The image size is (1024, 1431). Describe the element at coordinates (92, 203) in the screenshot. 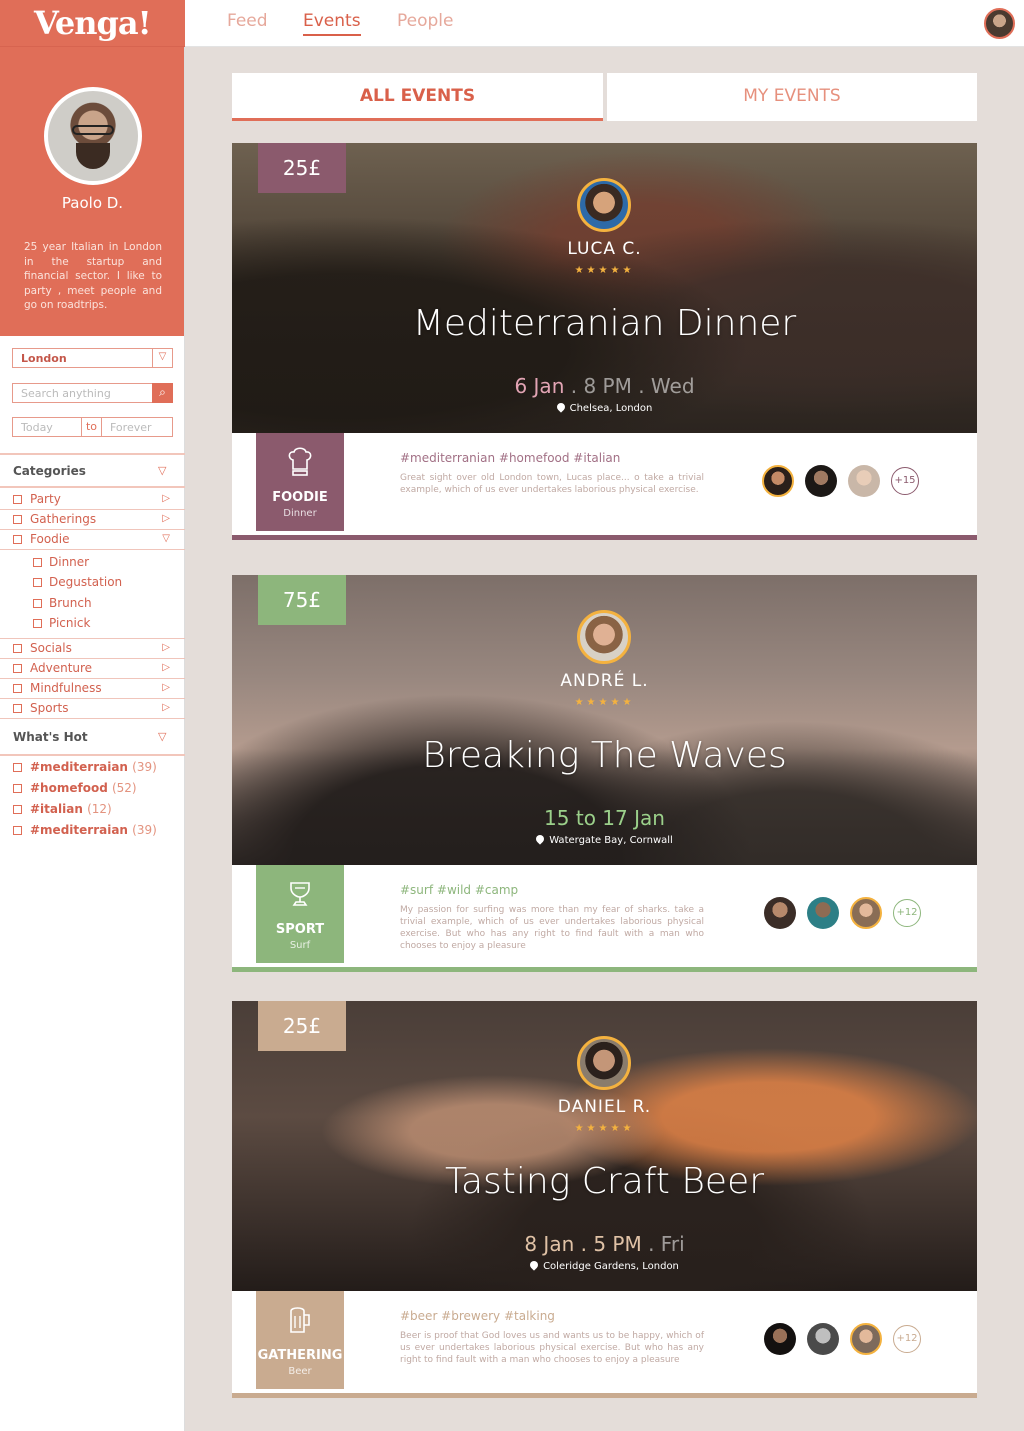

I see `profile-name: Paolo D.` at that location.